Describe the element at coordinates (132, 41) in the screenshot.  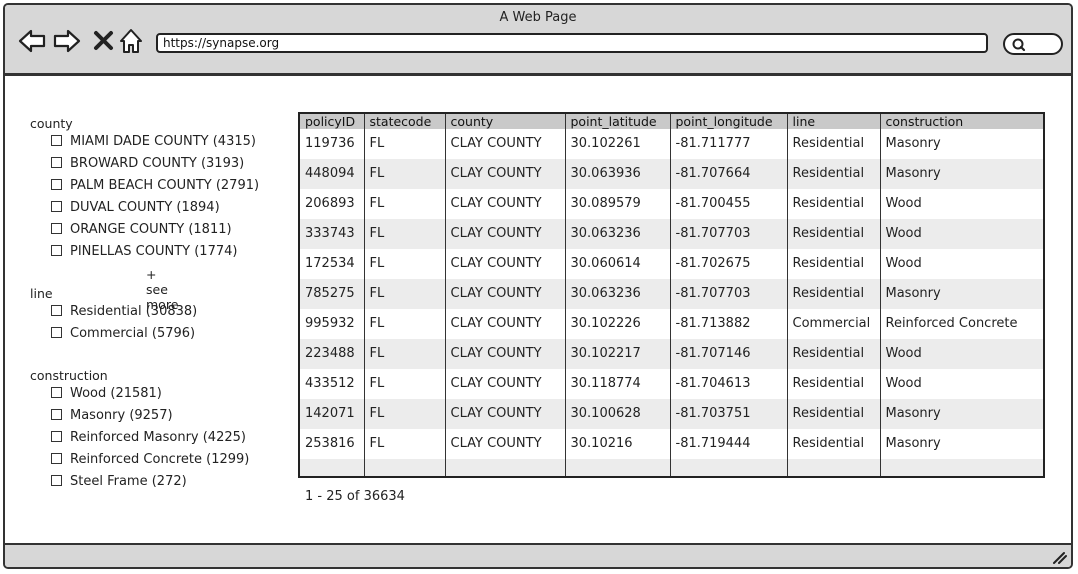
I see `home-icon` at that location.